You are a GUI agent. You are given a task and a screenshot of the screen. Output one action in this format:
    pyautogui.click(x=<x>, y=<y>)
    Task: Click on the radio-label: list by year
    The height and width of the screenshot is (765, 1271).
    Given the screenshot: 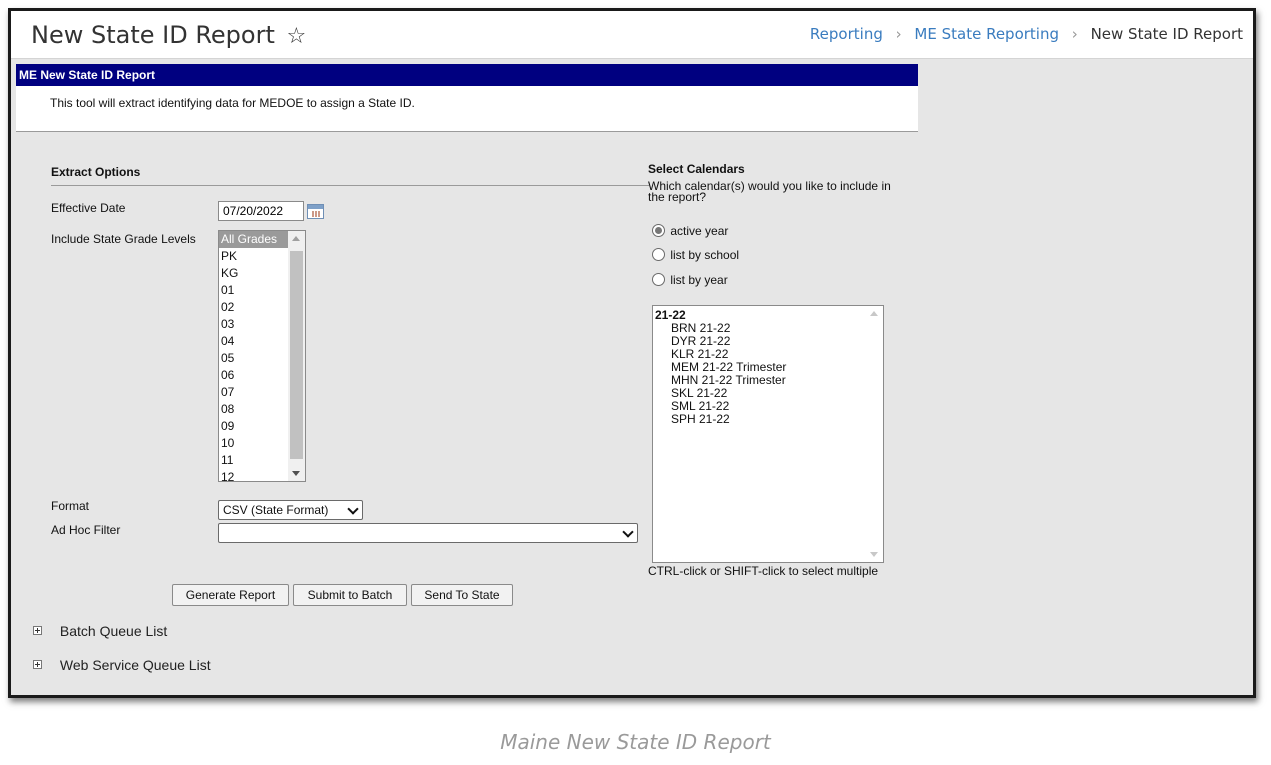 What is the action you would take?
    pyautogui.click(x=699, y=280)
    